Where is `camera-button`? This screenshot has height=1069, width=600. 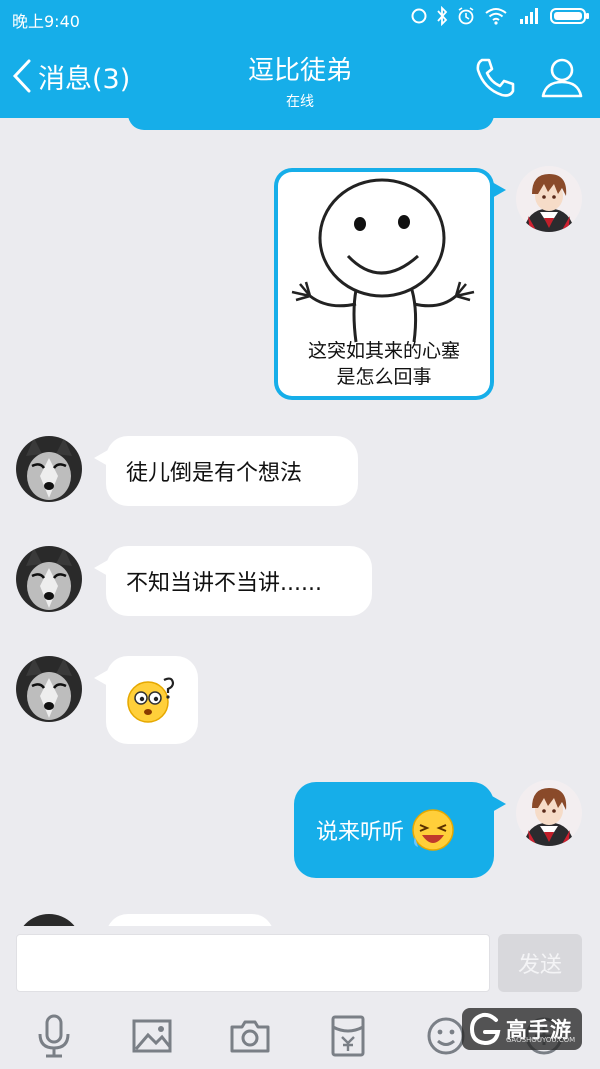
camera-button is located at coordinates (250, 1036).